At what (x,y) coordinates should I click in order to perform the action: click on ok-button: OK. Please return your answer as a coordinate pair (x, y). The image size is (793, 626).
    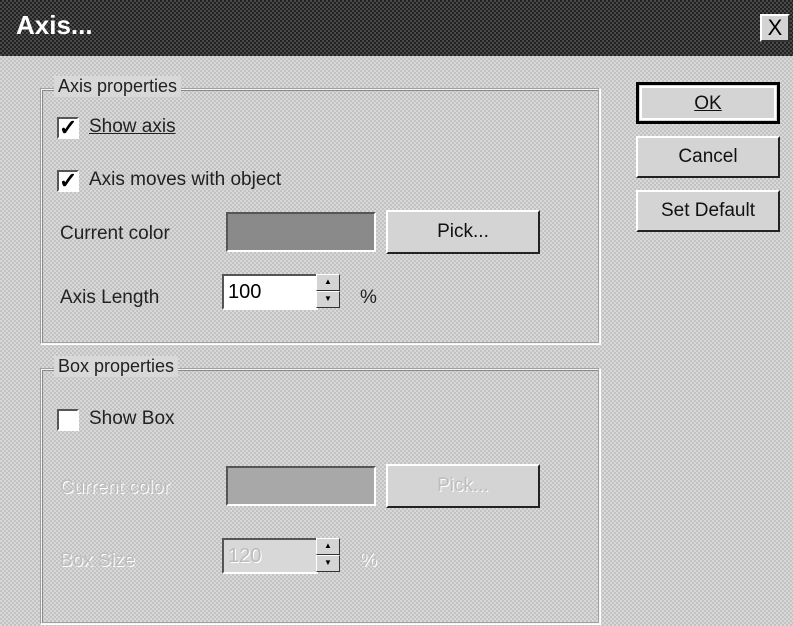
    Looking at the image, I should click on (708, 103).